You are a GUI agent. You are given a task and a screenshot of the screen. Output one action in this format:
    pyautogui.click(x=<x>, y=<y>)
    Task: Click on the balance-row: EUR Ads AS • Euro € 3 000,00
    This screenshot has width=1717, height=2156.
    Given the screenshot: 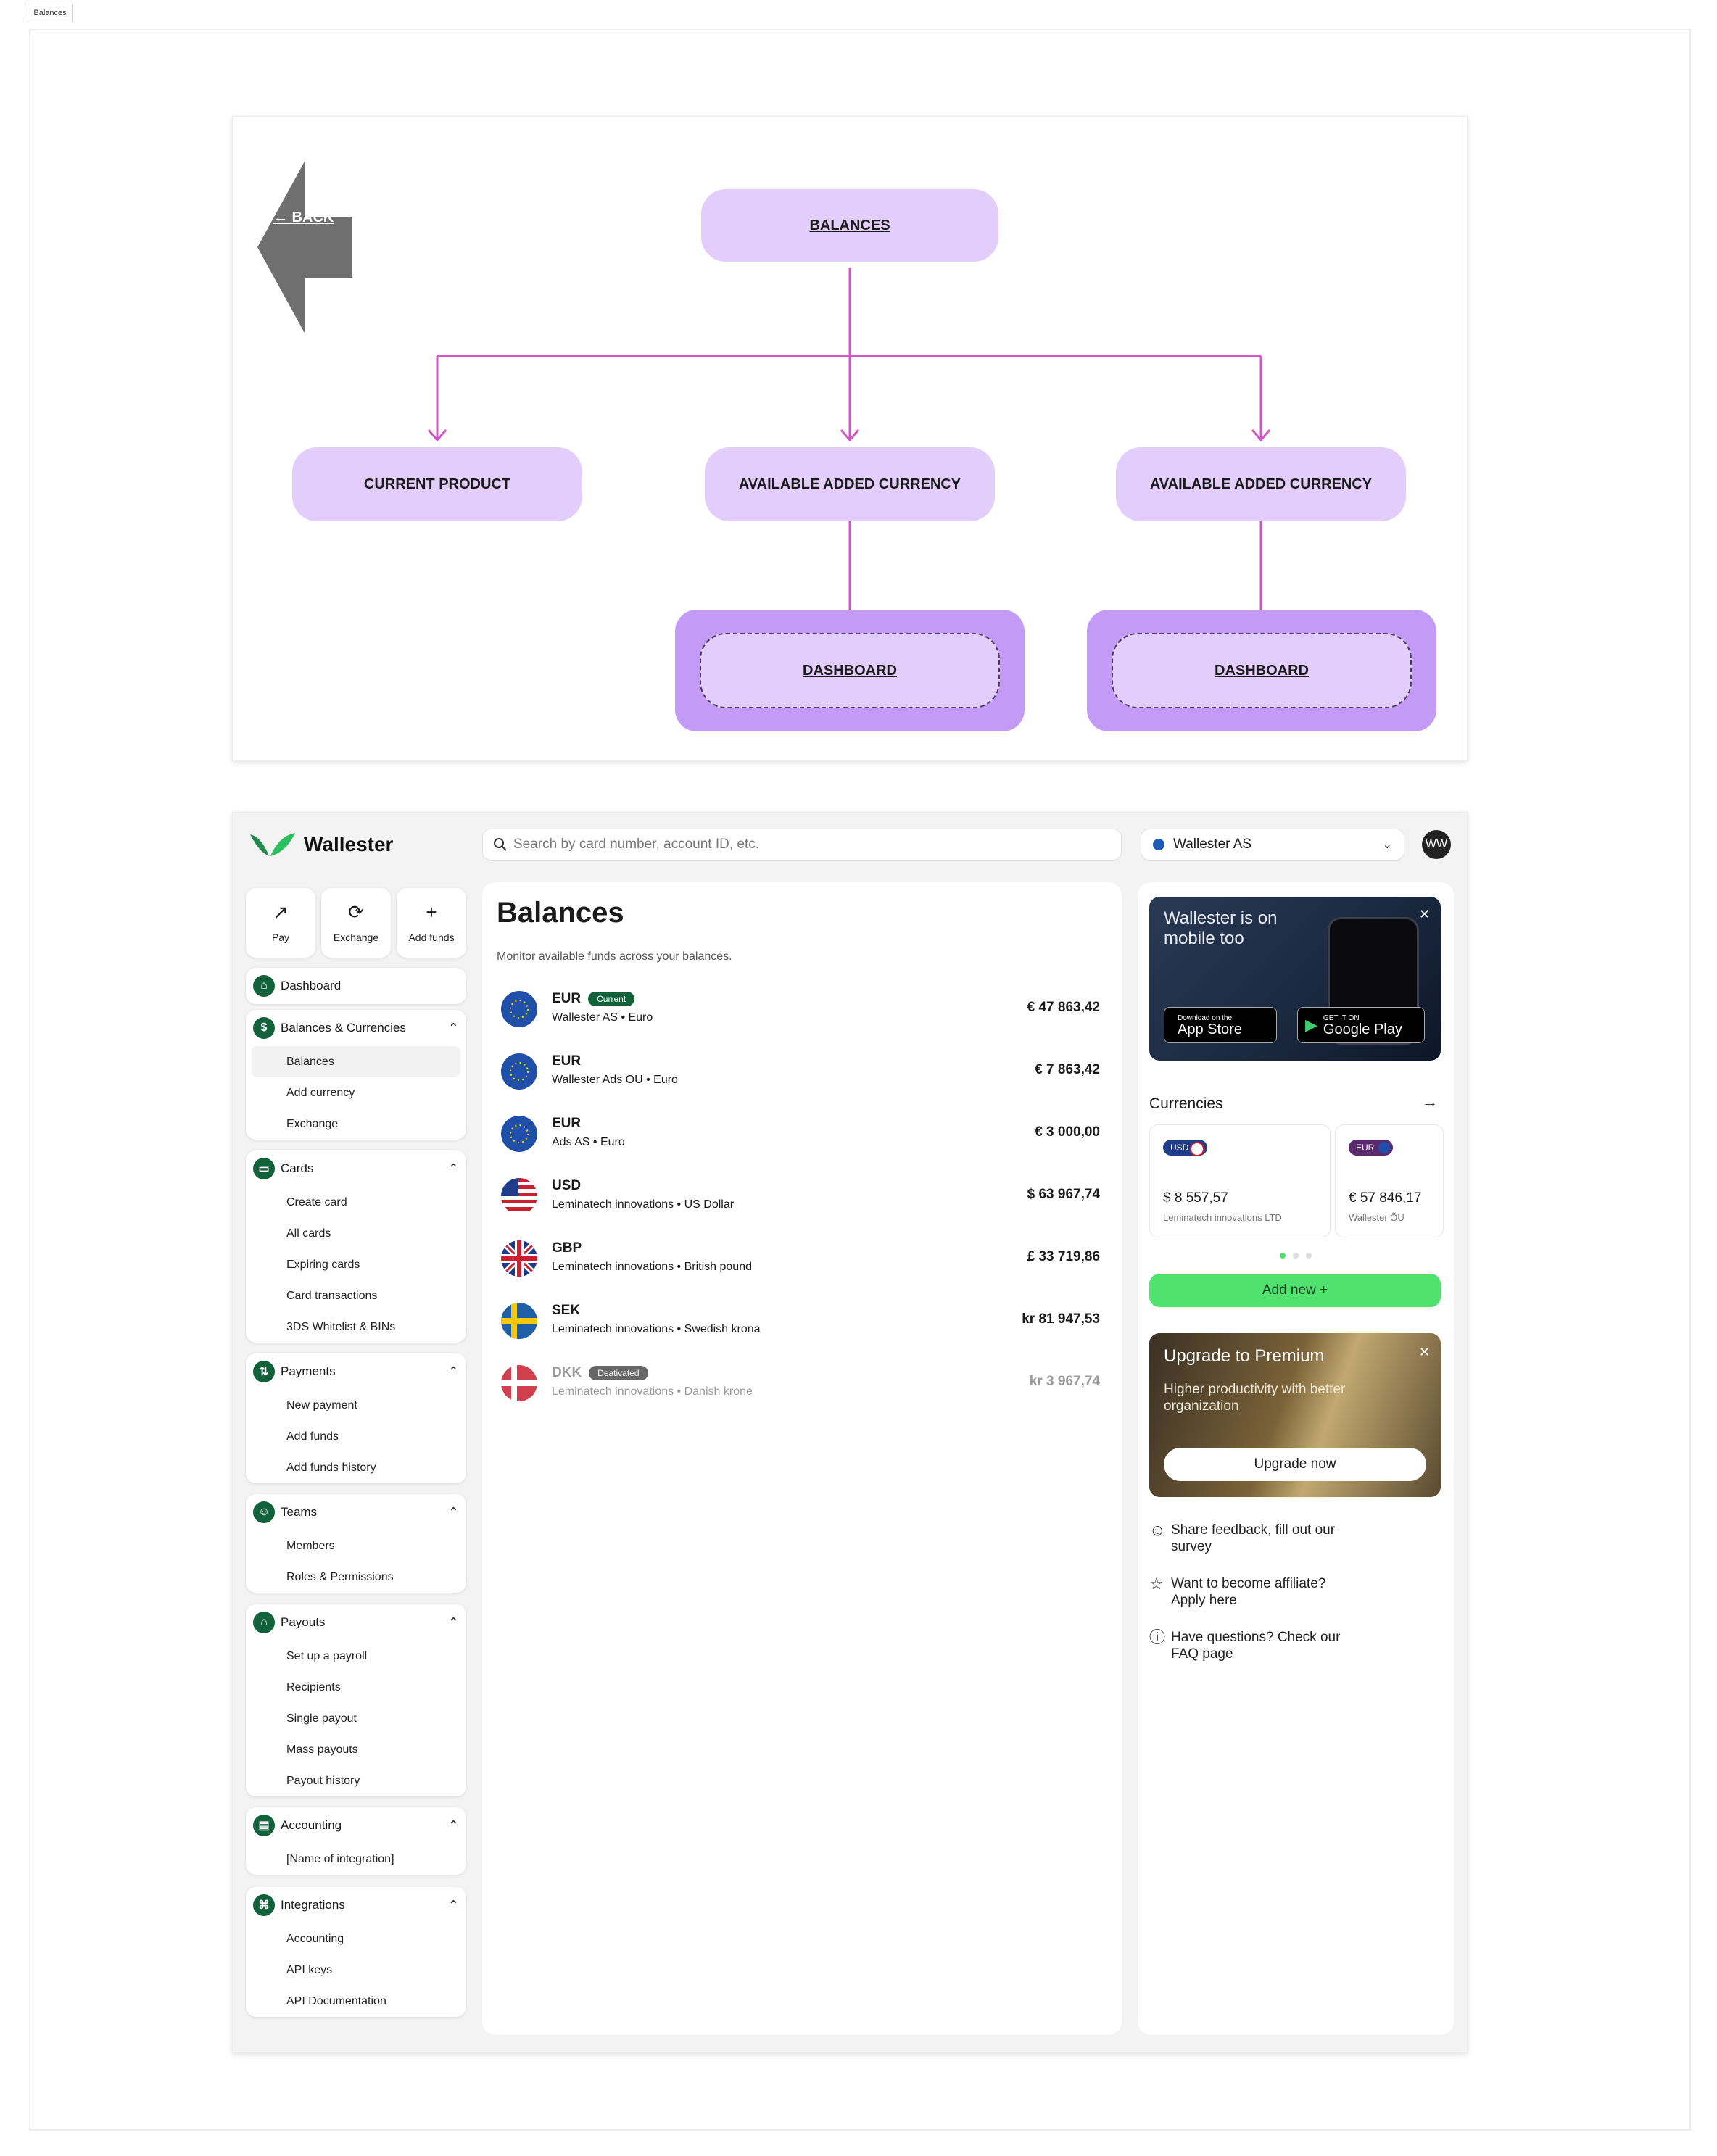 What is the action you would take?
    pyautogui.click(x=802, y=1138)
    